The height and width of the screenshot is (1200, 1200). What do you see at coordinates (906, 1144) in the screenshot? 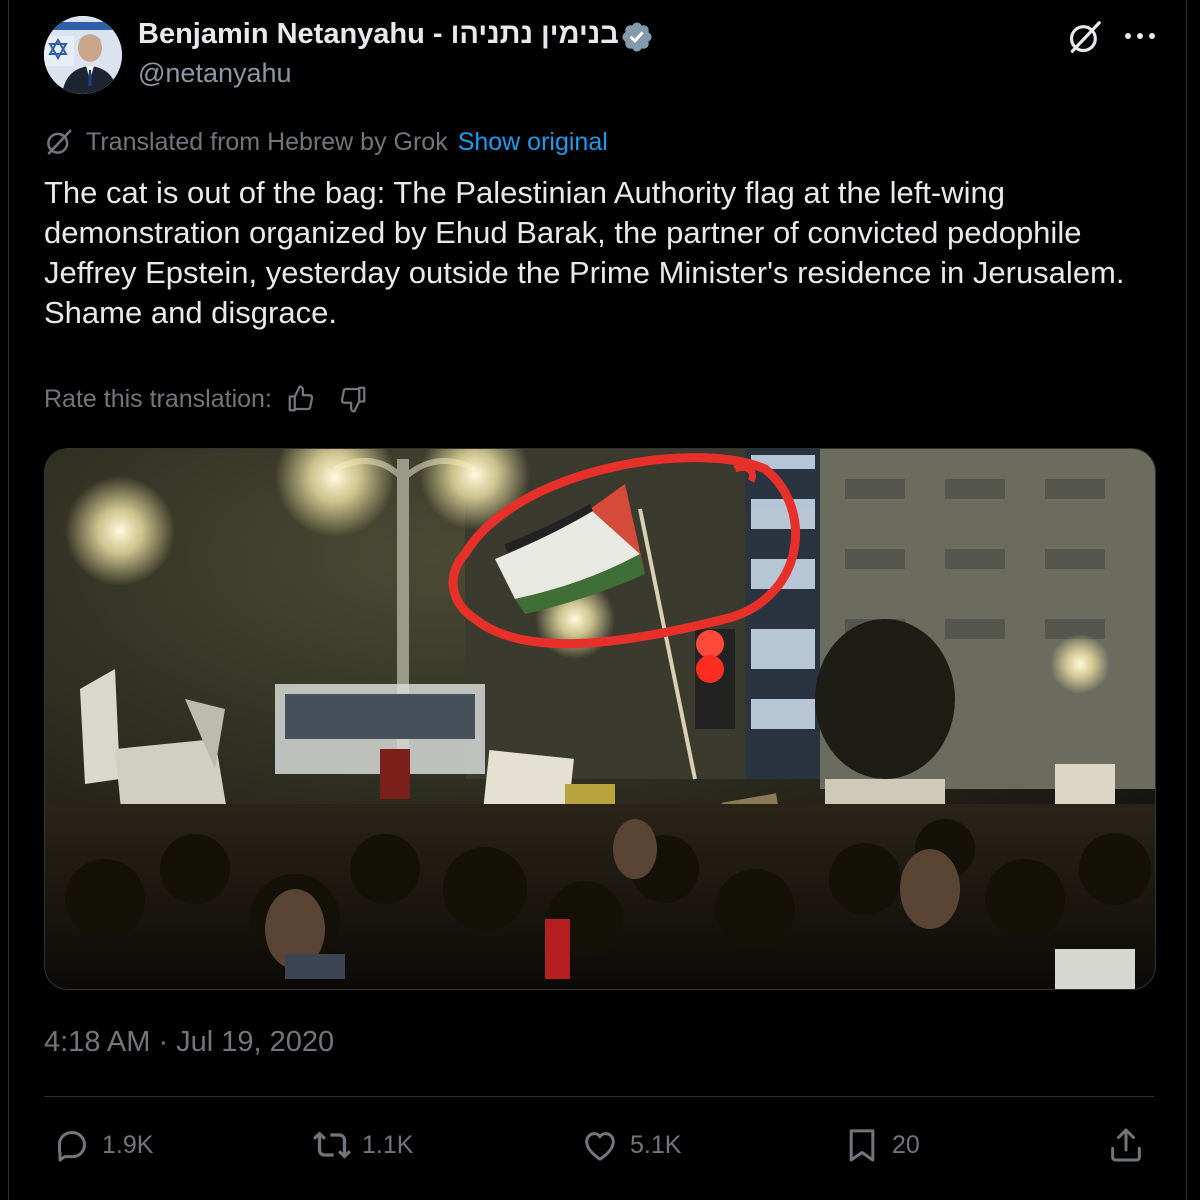
I see `bookmark-count: 20` at bounding box center [906, 1144].